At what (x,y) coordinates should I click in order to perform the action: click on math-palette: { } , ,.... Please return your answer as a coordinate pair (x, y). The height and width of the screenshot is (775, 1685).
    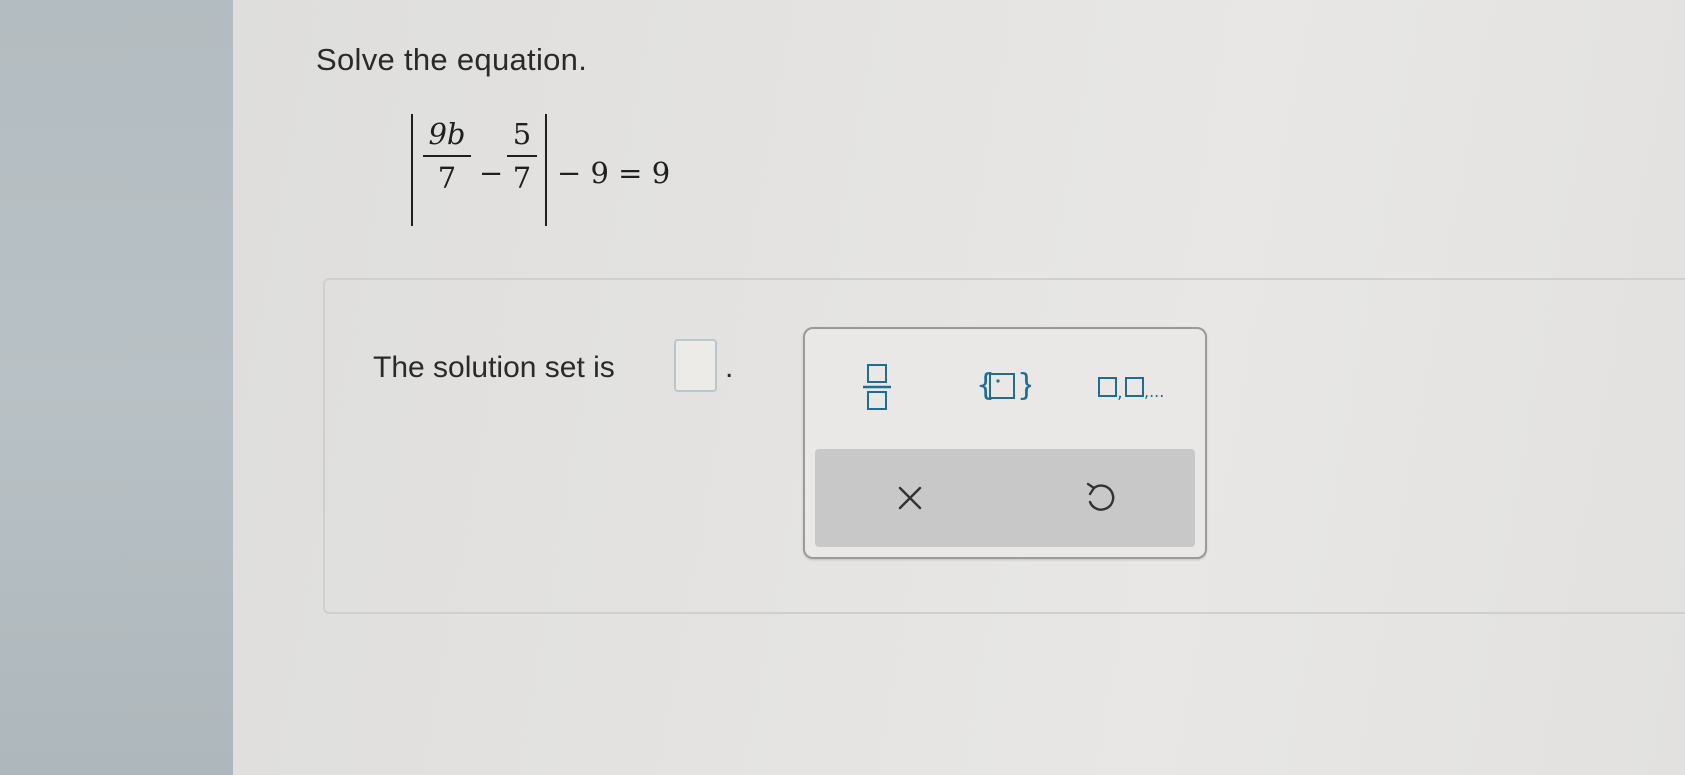
    Looking at the image, I should click on (1005, 443).